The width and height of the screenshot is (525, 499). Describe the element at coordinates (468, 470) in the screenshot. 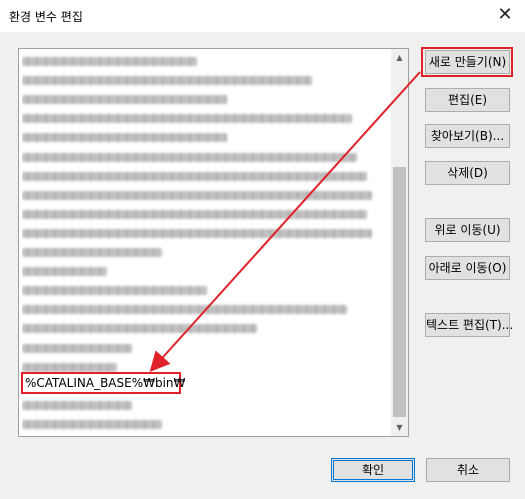

I see `cancel-button: 취소` at that location.